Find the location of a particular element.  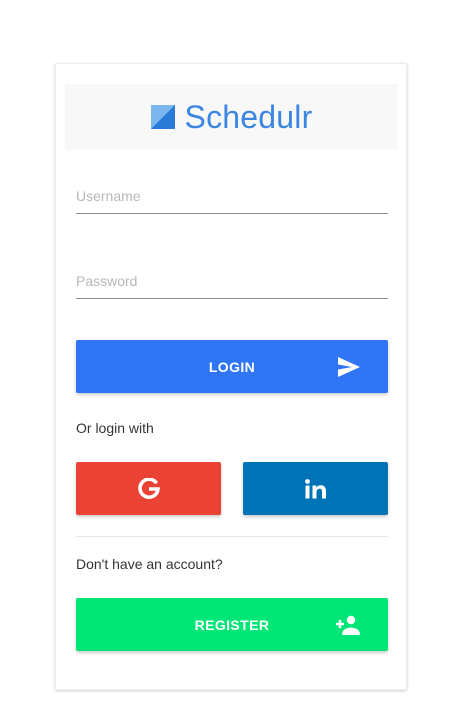

send-icon is located at coordinates (349, 366).